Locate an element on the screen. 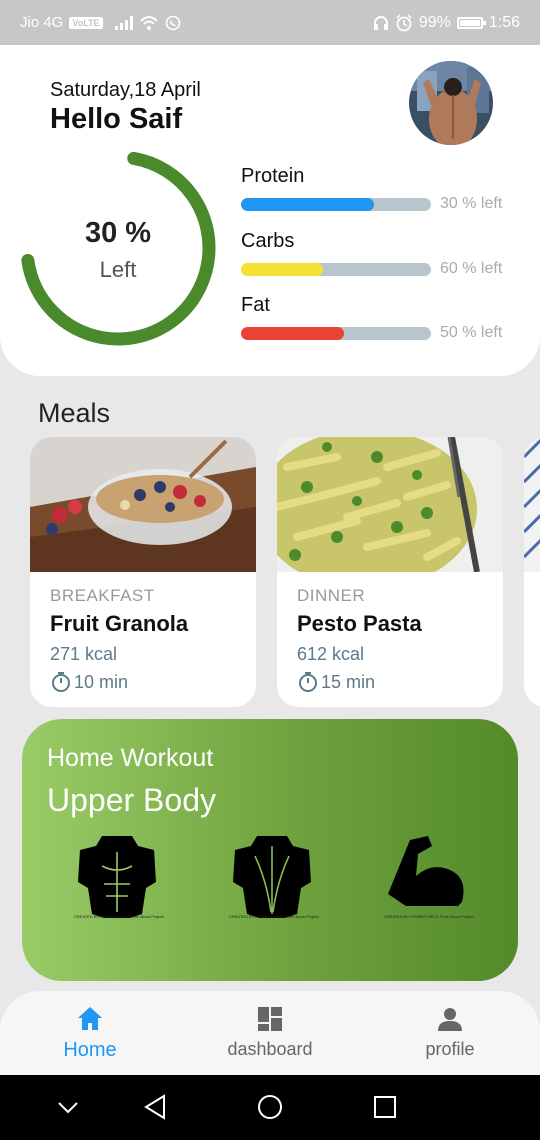 The width and height of the screenshot is (540, 1140). meal-kcal: 271 kcal is located at coordinates (84, 654).